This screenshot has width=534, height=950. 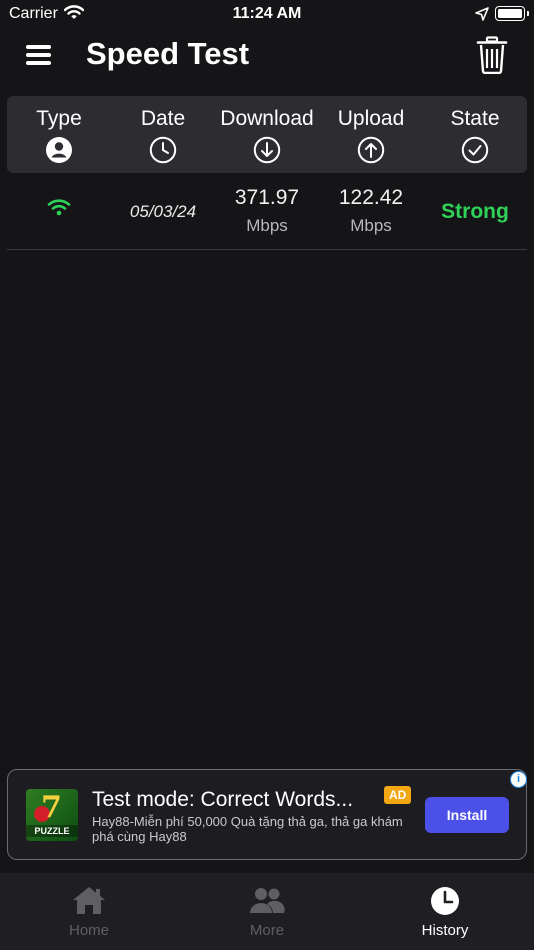 I want to click on column-label: State, so click(x=475, y=118).